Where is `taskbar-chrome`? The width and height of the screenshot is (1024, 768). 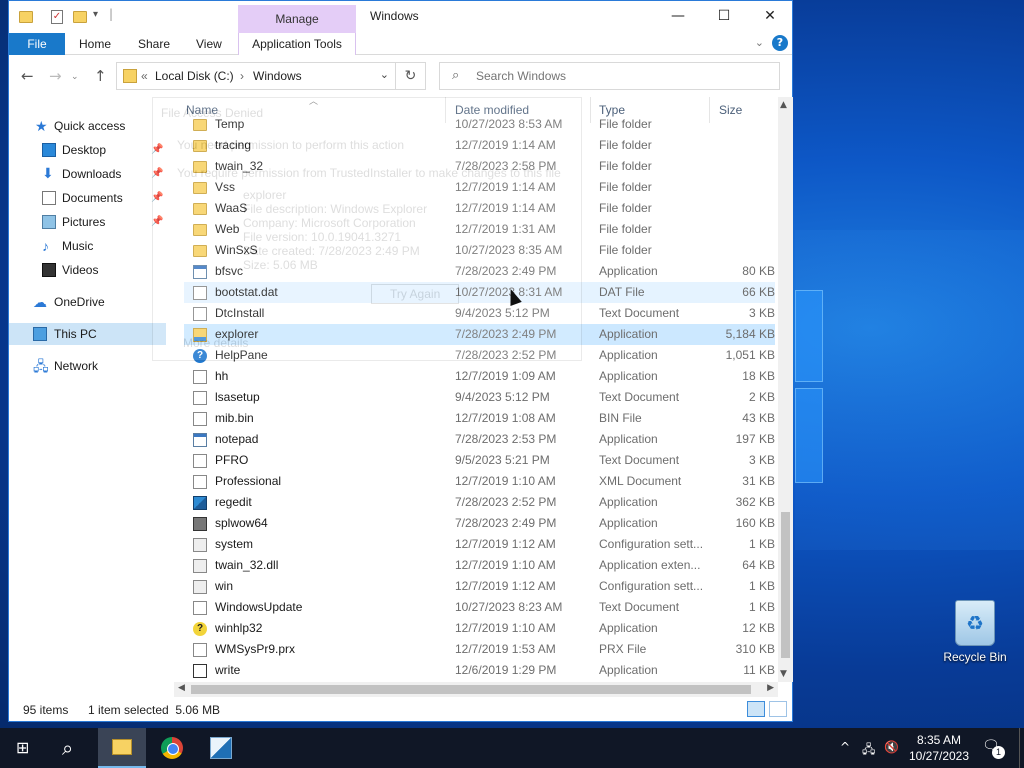 taskbar-chrome is located at coordinates (172, 748).